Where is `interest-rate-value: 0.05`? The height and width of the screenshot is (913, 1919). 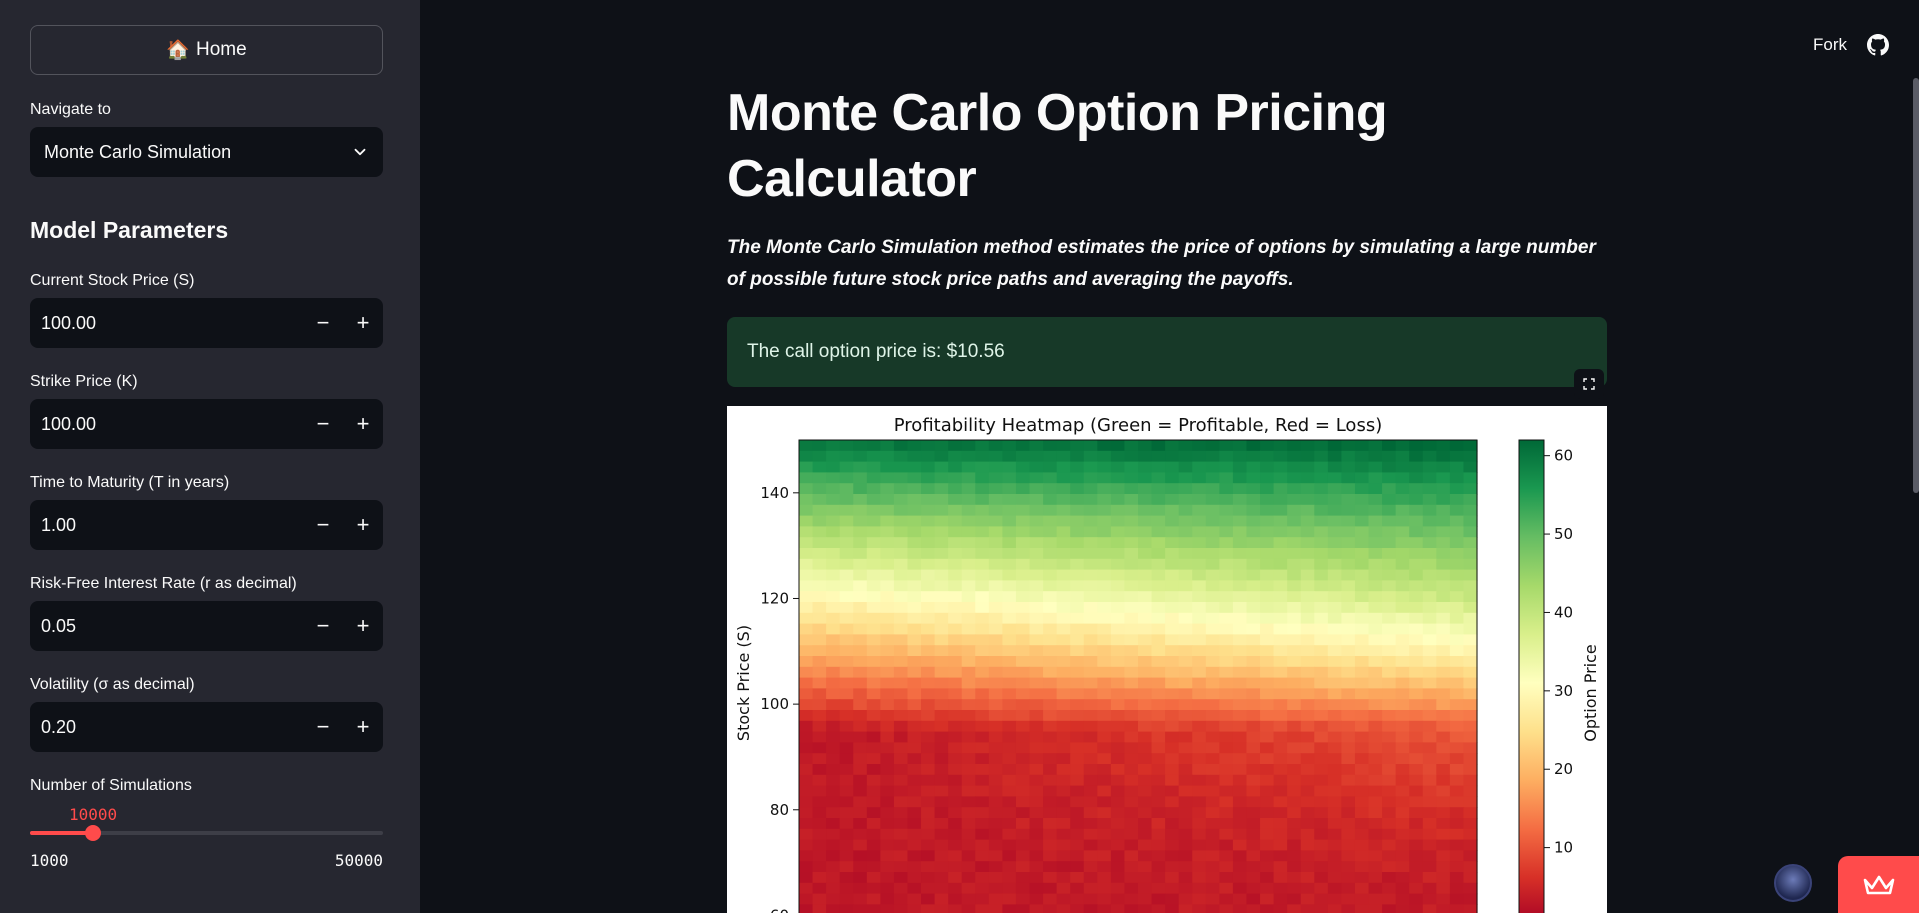
interest-rate-value: 0.05 is located at coordinates (172, 626).